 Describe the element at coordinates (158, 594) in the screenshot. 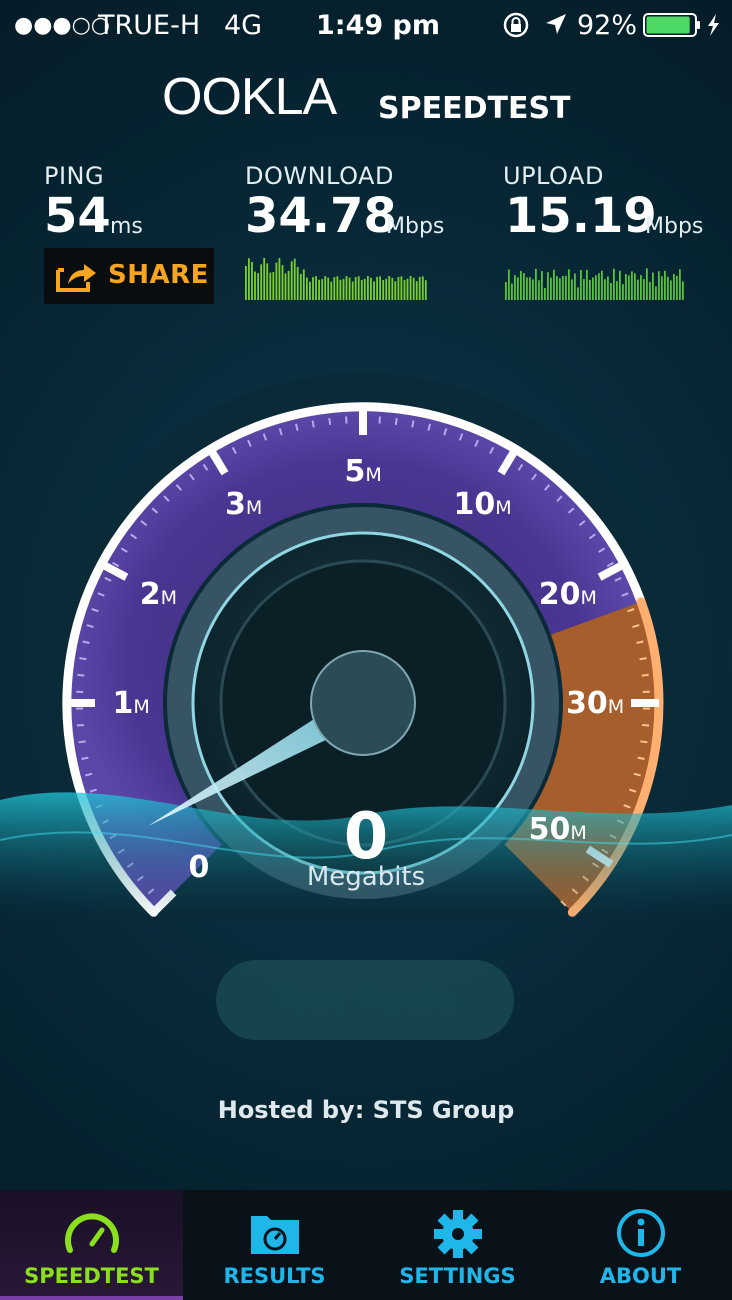

I see `gauge-tick-label: 2M` at that location.